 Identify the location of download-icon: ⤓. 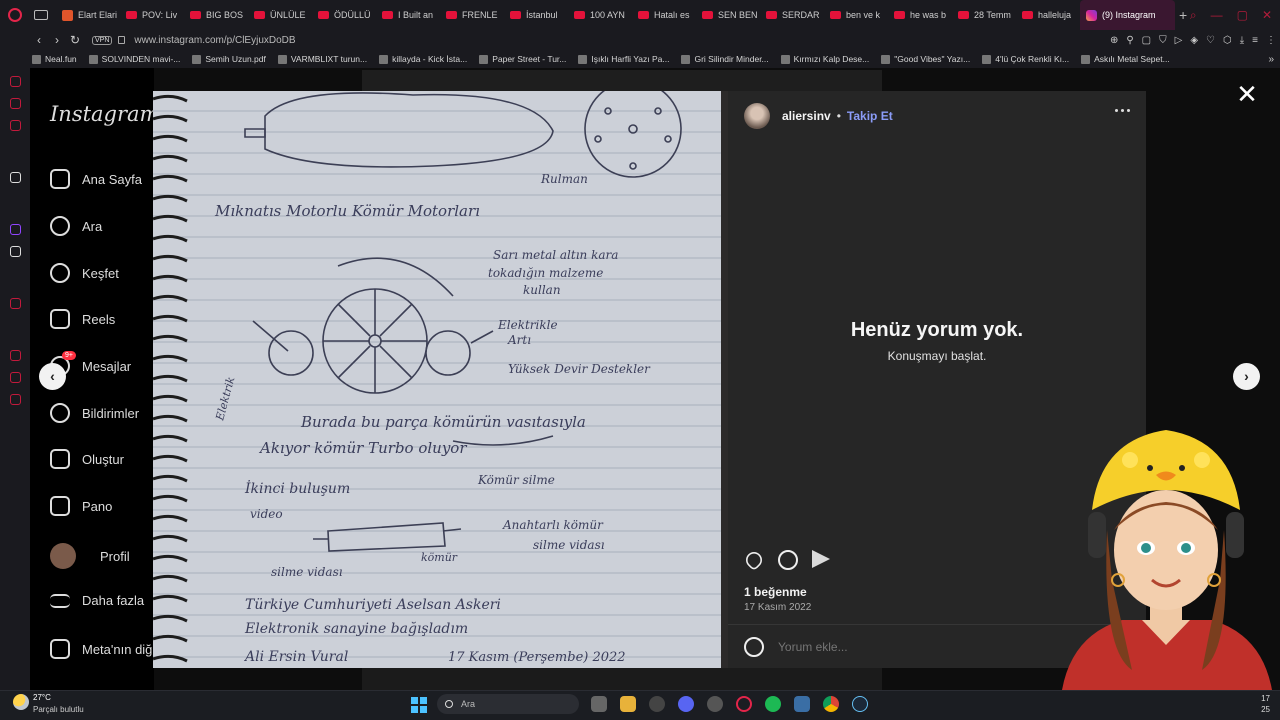
(1242, 40).